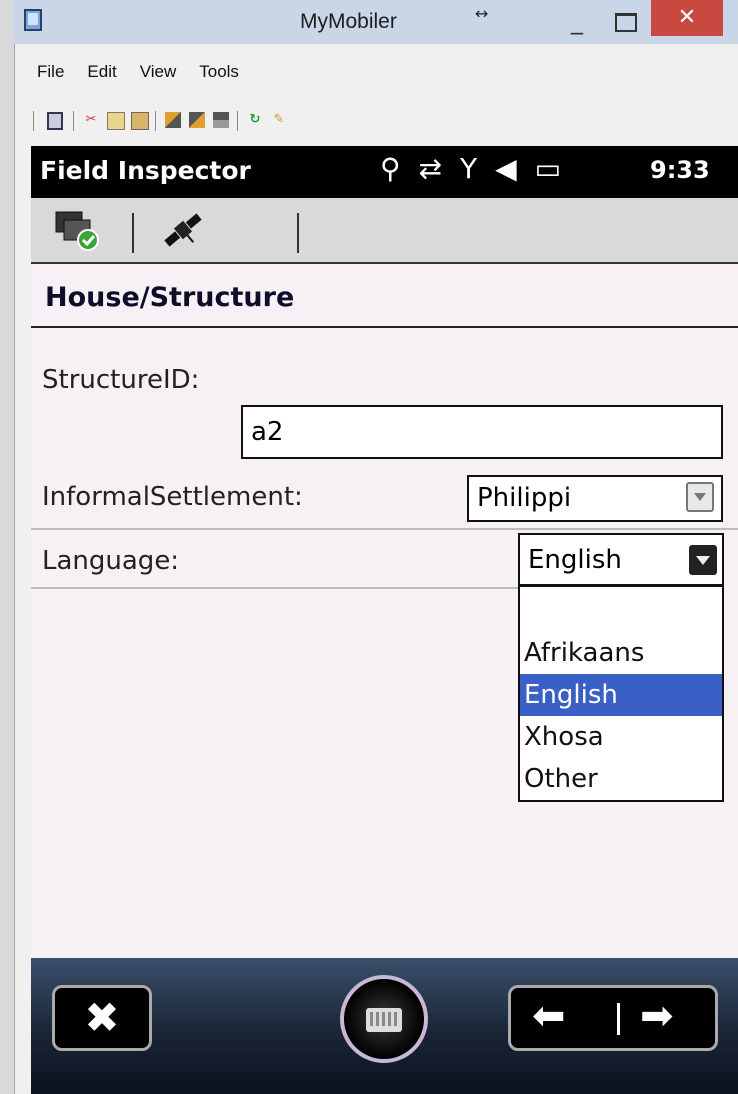  Describe the element at coordinates (116, 121) in the screenshot. I see `copy-icon` at that location.